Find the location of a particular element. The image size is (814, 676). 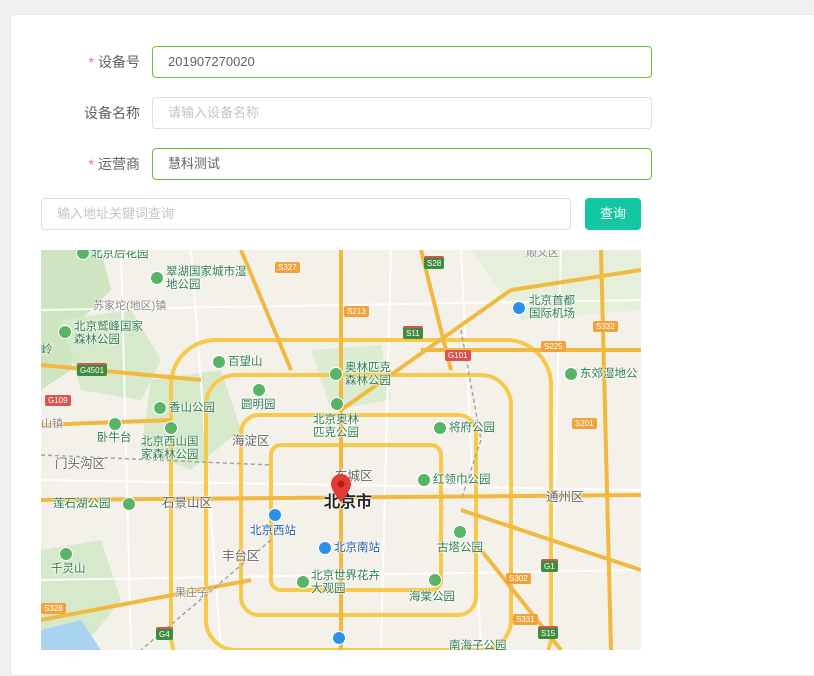

place-label: 东郊湿地公 is located at coordinates (609, 374).